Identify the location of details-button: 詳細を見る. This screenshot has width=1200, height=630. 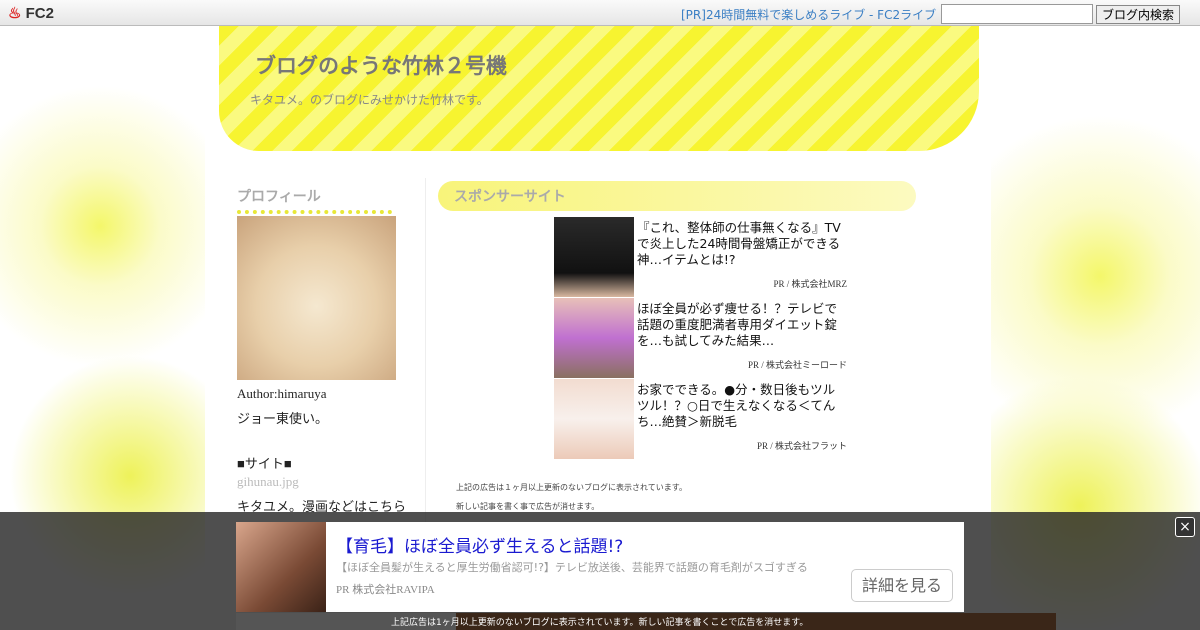
(902, 585).